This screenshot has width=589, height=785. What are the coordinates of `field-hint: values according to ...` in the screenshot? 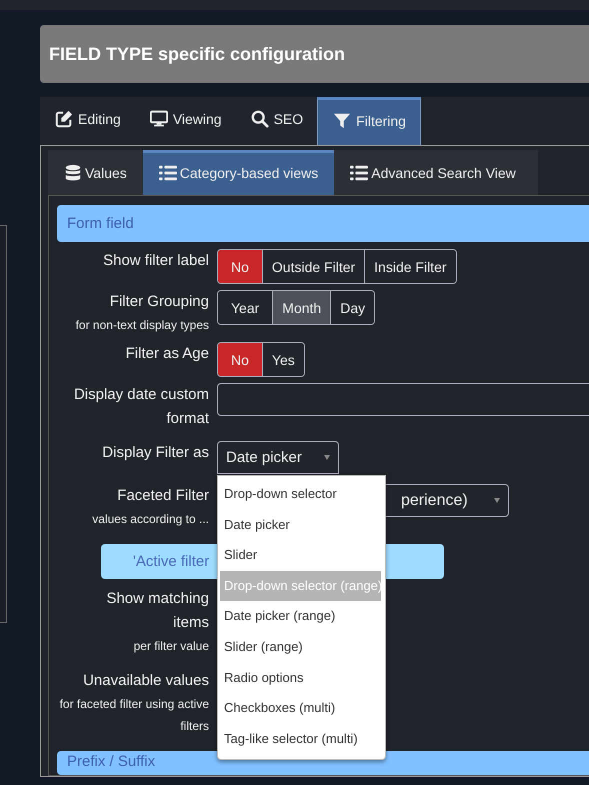 It's located at (150, 519).